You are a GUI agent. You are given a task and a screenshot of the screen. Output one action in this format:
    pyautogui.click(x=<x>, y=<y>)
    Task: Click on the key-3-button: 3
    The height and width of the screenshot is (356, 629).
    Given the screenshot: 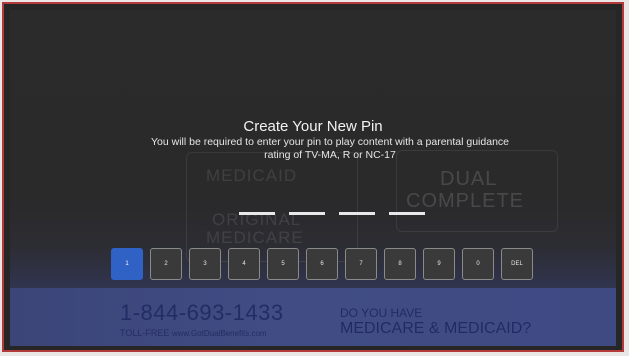 What is the action you would take?
    pyautogui.click(x=205, y=264)
    